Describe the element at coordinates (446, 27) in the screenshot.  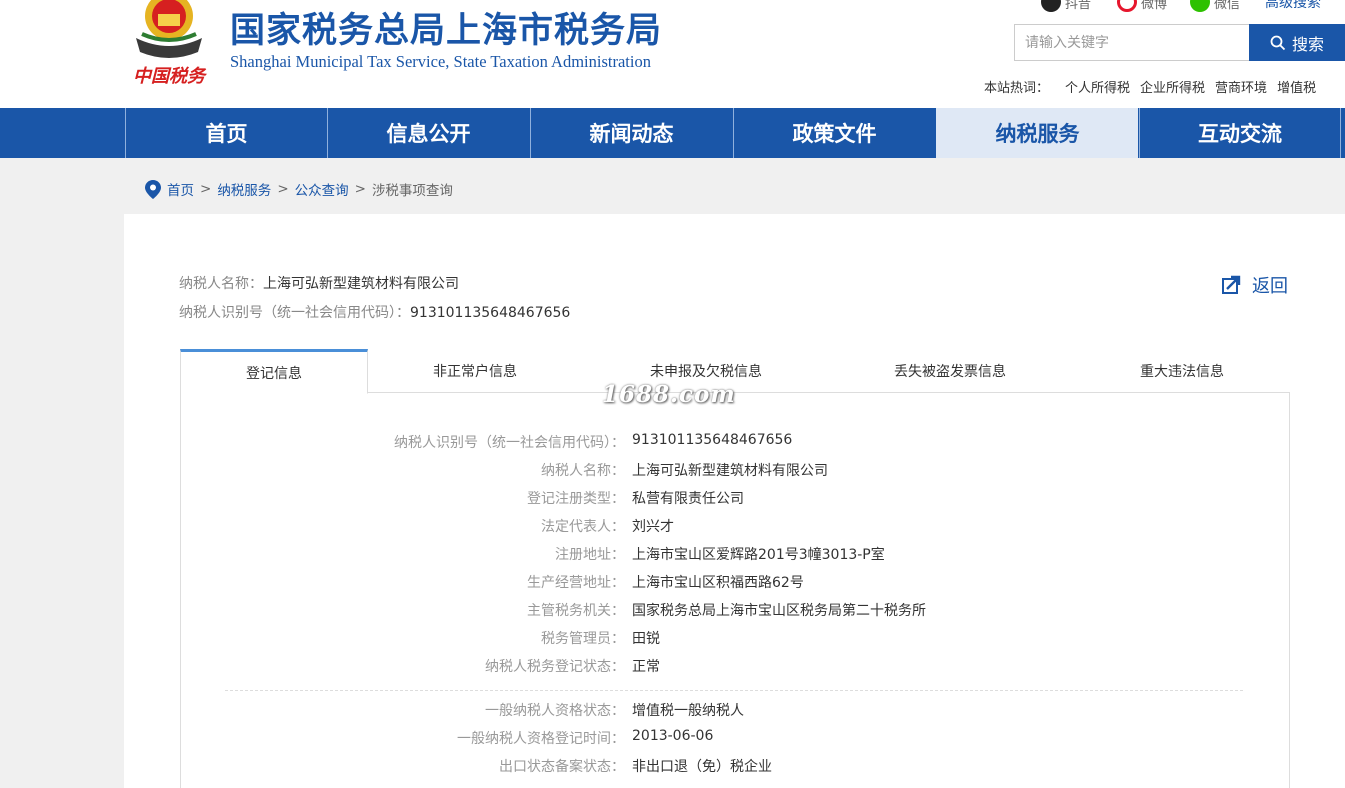
I see `site-title: 国家税务总局上海市税务局` at that location.